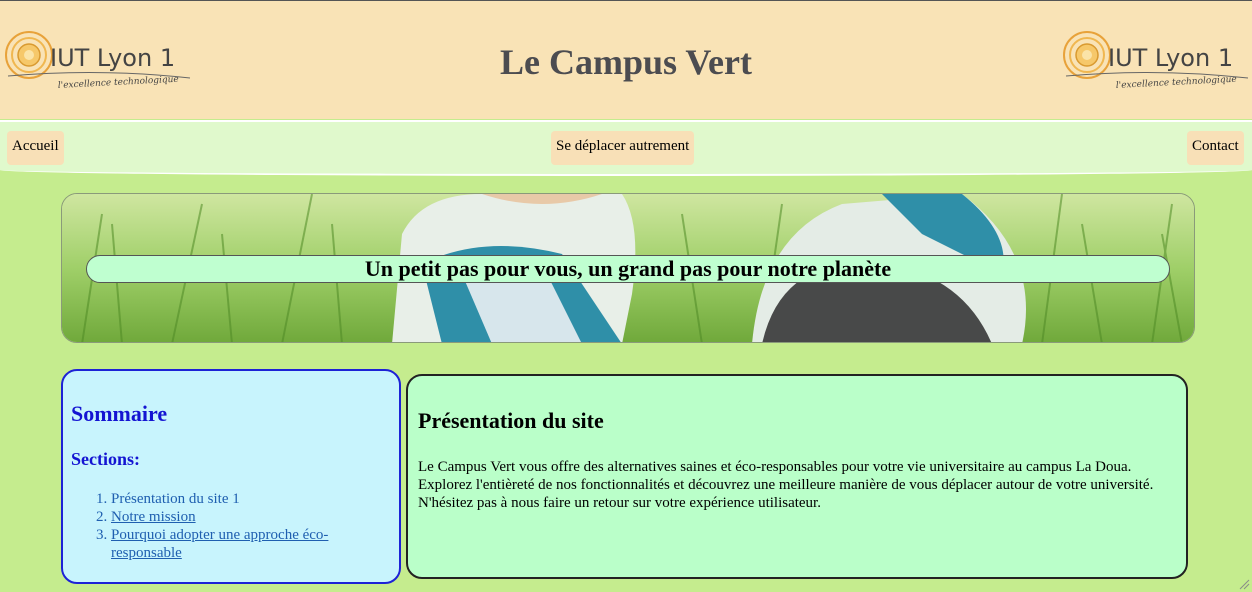 Image resolution: width=1252 pixels, height=592 pixels. Describe the element at coordinates (153, 517) in the screenshot. I see `section-link-mission: Notre mission` at that location.